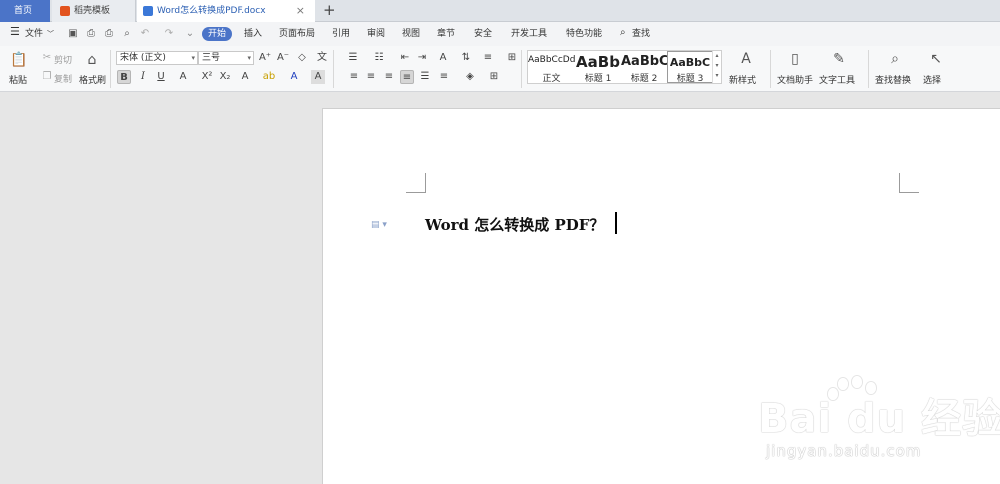 Image resolution: width=1000 pixels, height=484 pixels. What do you see at coordinates (265, 58) in the screenshot?
I see `grow-font-icon: A⁺` at bounding box center [265, 58].